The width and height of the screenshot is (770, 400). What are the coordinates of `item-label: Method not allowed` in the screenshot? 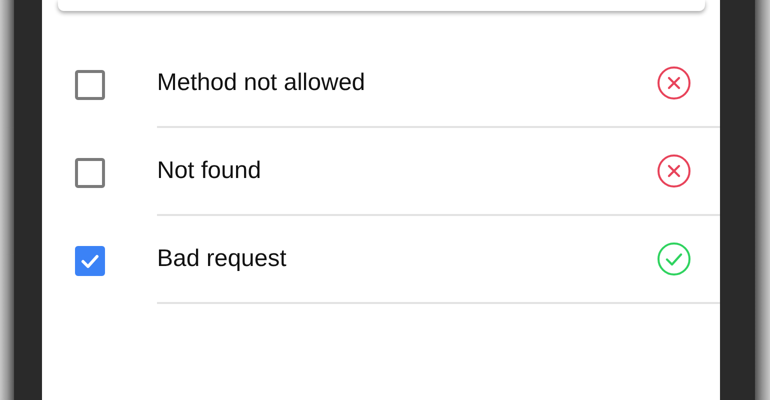 It's located at (261, 83).